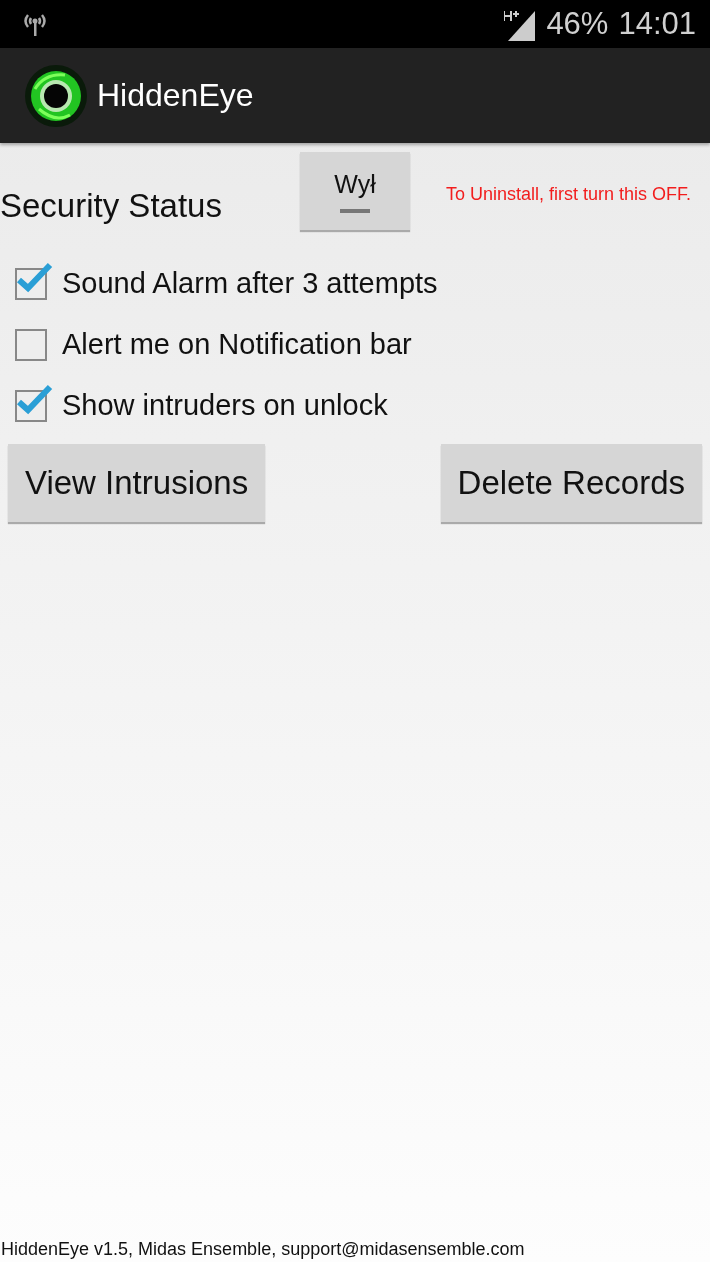 The image size is (710, 1262). I want to click on action-button: Delete Records, so click(571, 483).